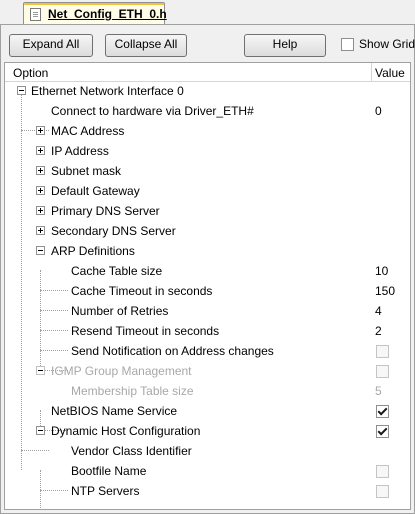  I want to click on option-value: 150, so click(385, 291).